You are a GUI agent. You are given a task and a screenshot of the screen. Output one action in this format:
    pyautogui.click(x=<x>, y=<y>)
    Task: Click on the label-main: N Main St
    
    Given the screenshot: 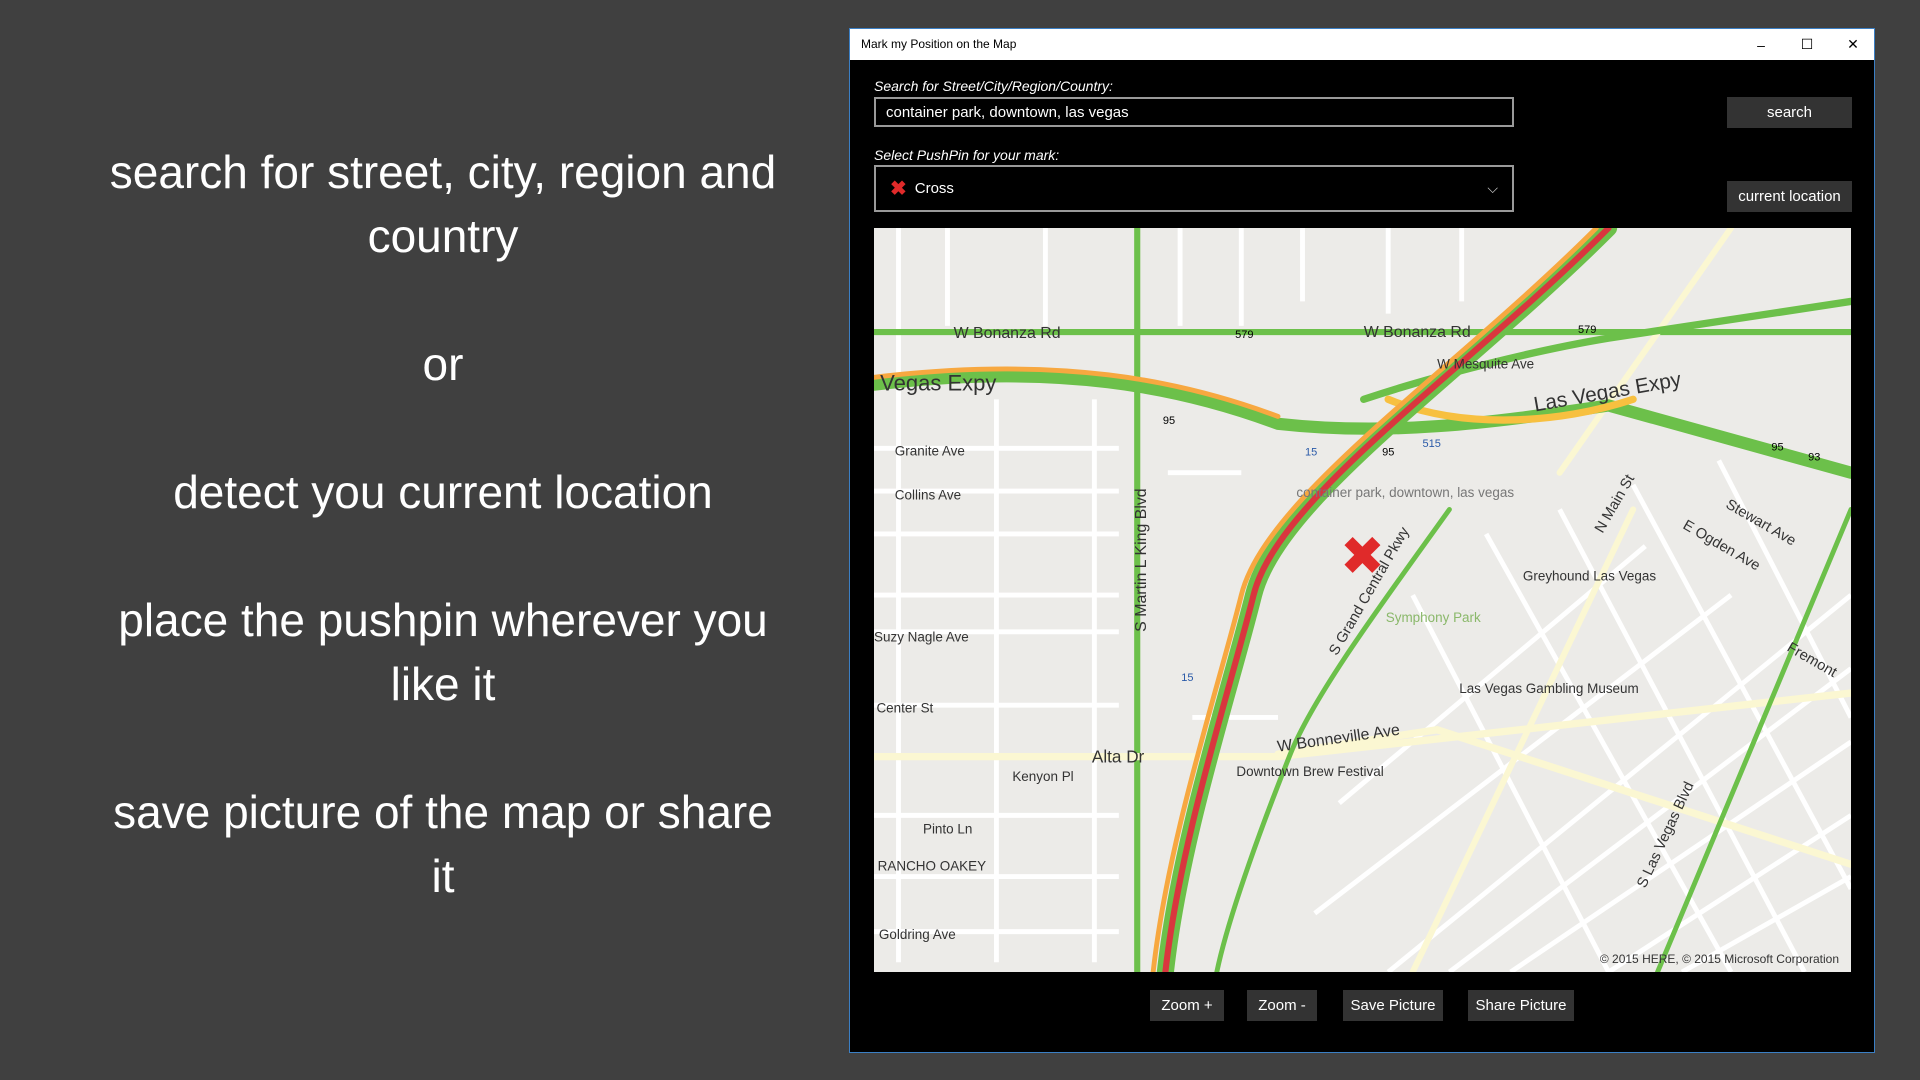 What is the action you would take?
    pyautogui.click(x=1615, y=504)
    